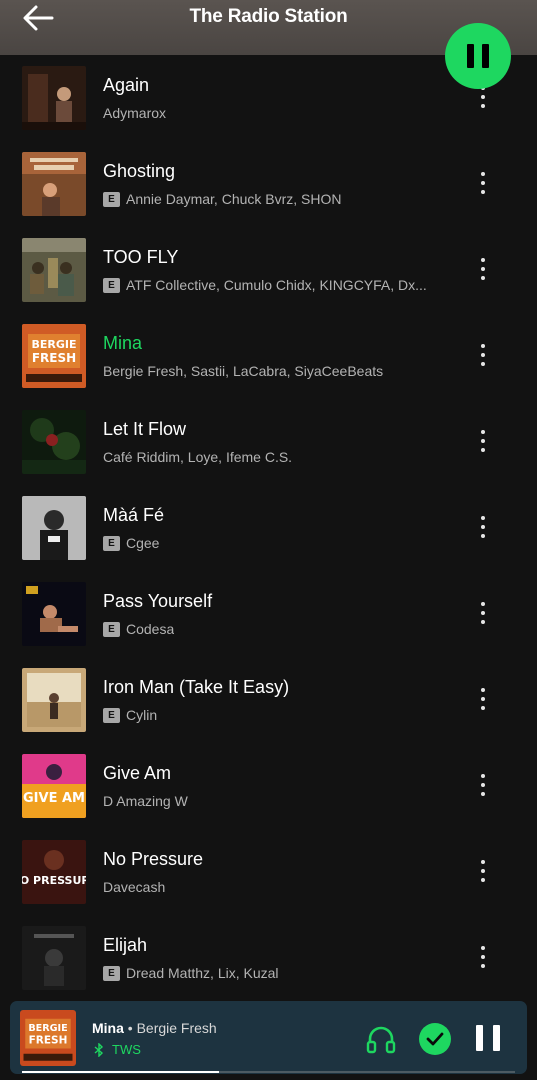 The image size is (537, 1080). What do you see at coordinates (54, 880) in the screenshot?
I see `svg-text: NO PRESSURE` at bounding box center [54, 880].